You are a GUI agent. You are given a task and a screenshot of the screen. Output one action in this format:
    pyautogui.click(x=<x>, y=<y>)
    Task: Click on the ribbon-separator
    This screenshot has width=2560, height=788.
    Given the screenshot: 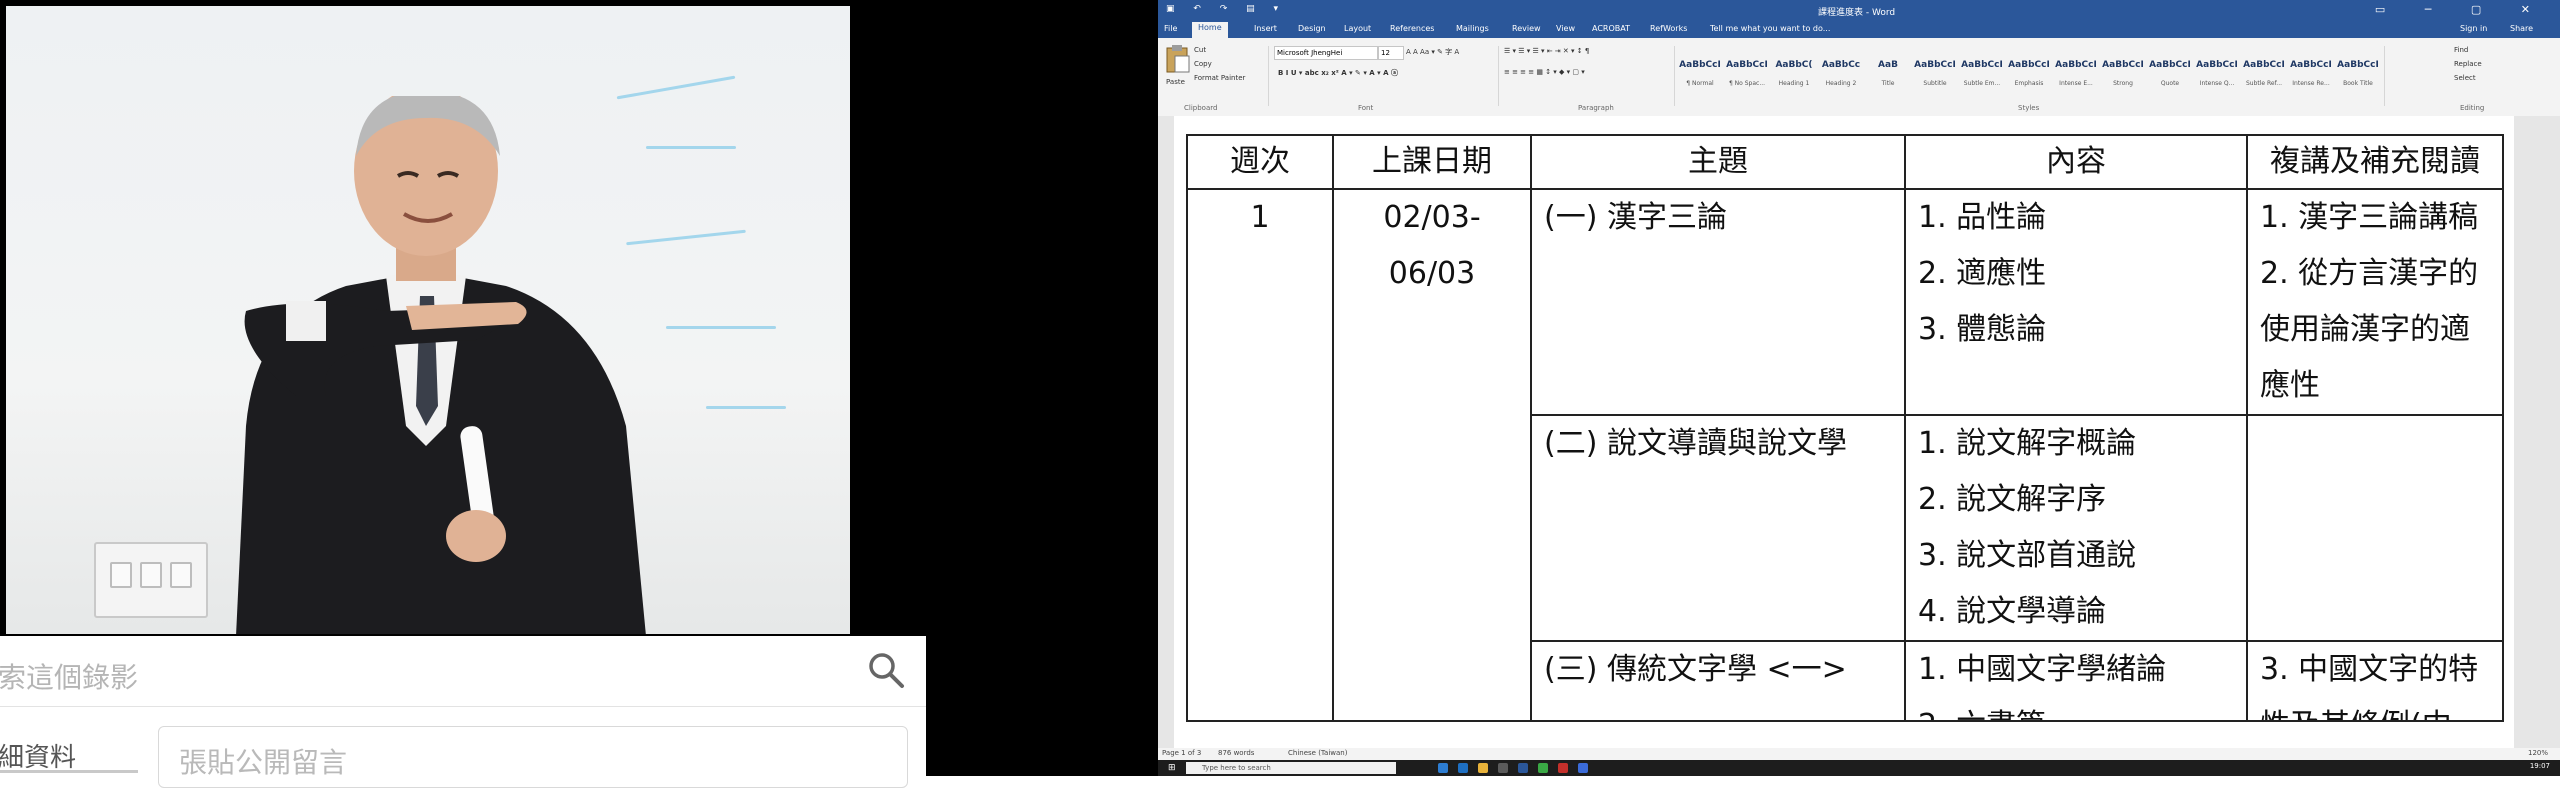 What is the action you would take?
    pyautogui.click(x=1674, y=76)
    